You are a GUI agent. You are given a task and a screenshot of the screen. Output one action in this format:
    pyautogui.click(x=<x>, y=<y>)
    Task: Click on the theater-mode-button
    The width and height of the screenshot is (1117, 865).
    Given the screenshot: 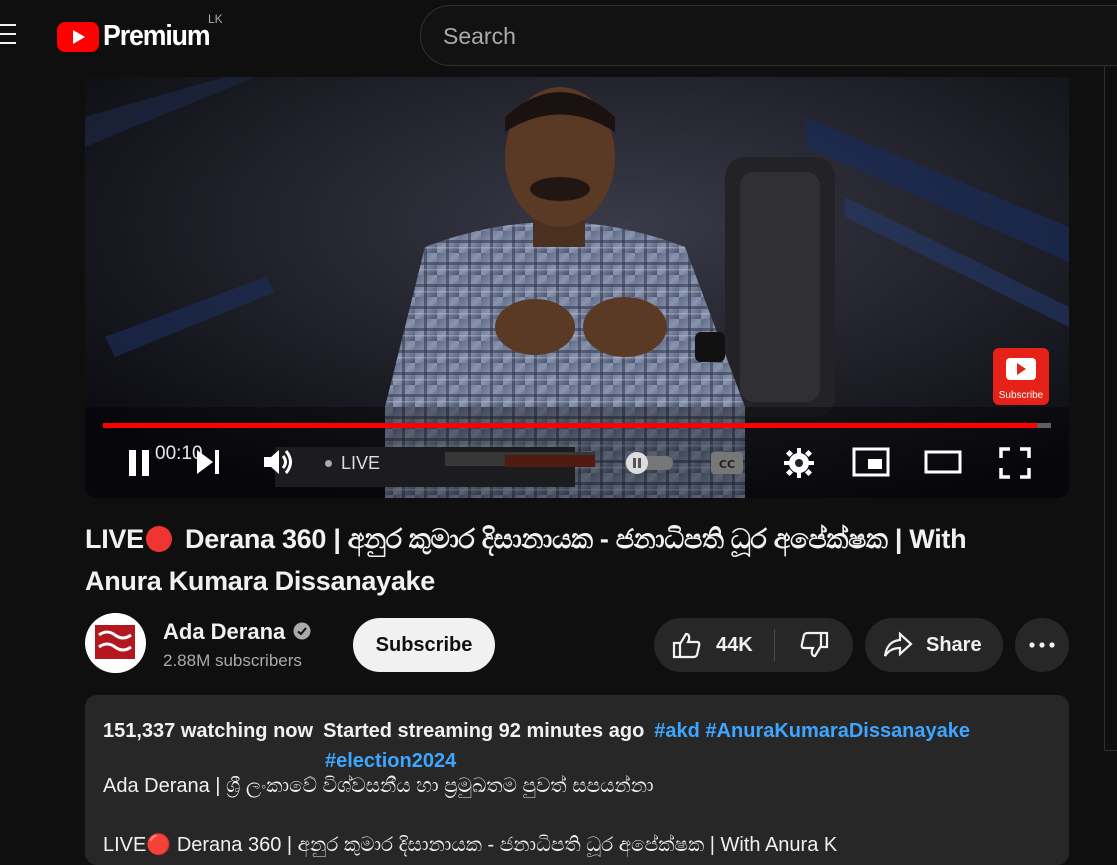 What is the action you would take?
    pyautogui.click(x=943, y=462)
    